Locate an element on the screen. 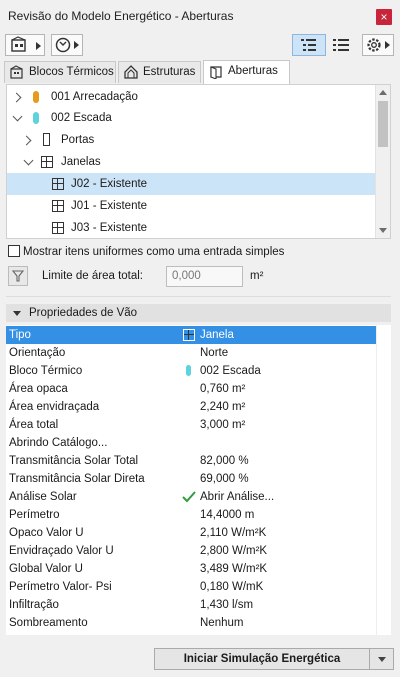  property-value: 14,4000 m is located at coordinates (227, 515).